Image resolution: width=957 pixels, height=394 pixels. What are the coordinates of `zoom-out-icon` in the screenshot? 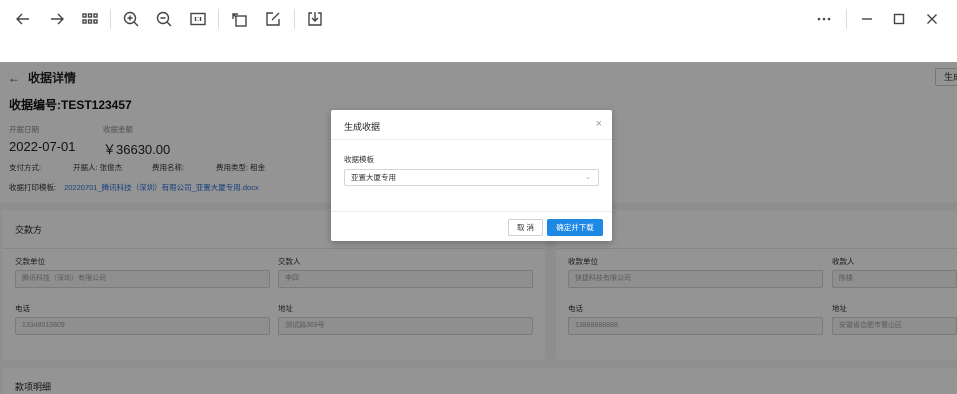 It's located at (164, 19).